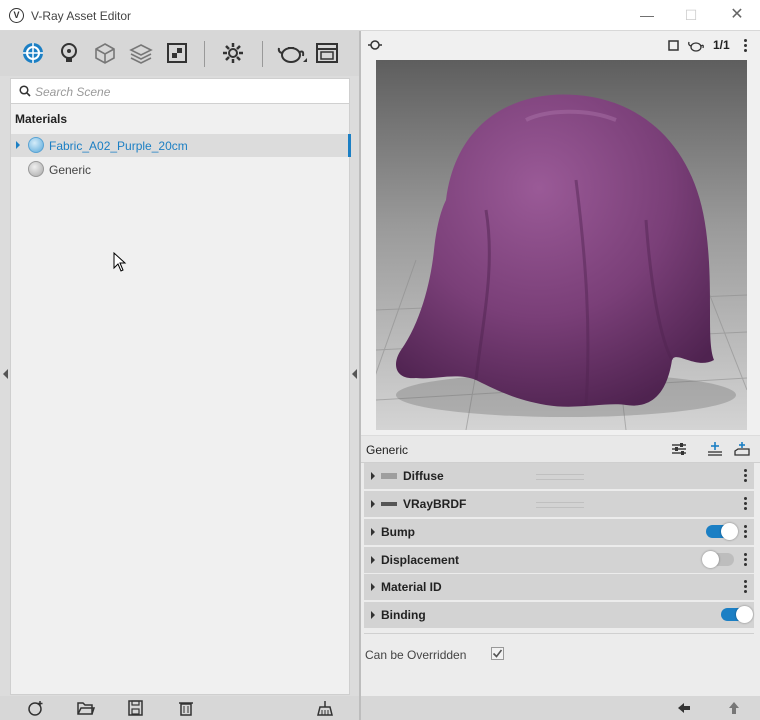 This screenshot has height=720, width=760. I want to click on selection-indicator, so click(349, 145).